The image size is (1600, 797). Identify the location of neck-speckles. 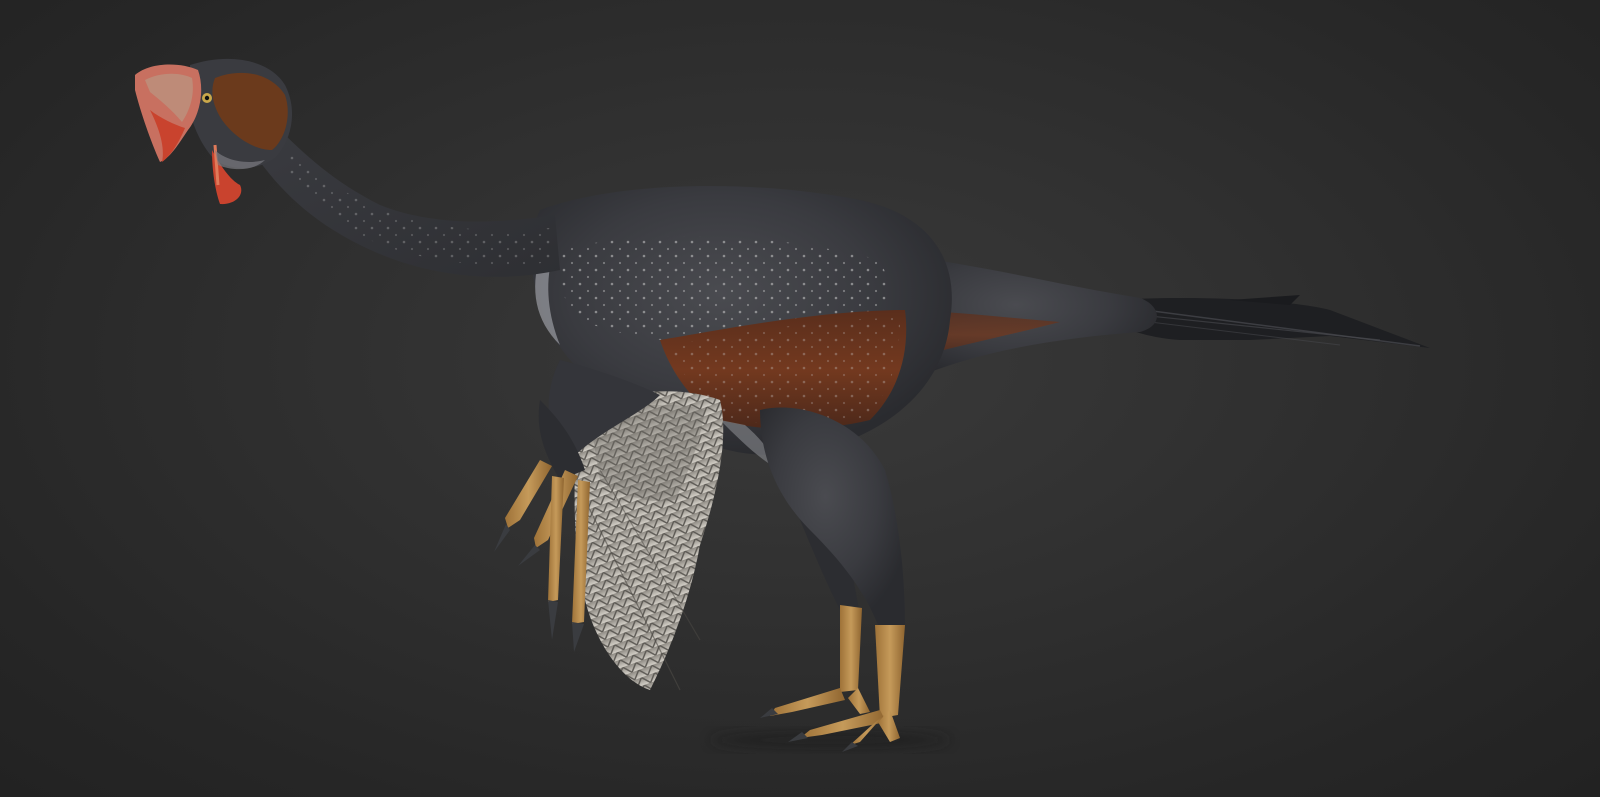
(417, 208).